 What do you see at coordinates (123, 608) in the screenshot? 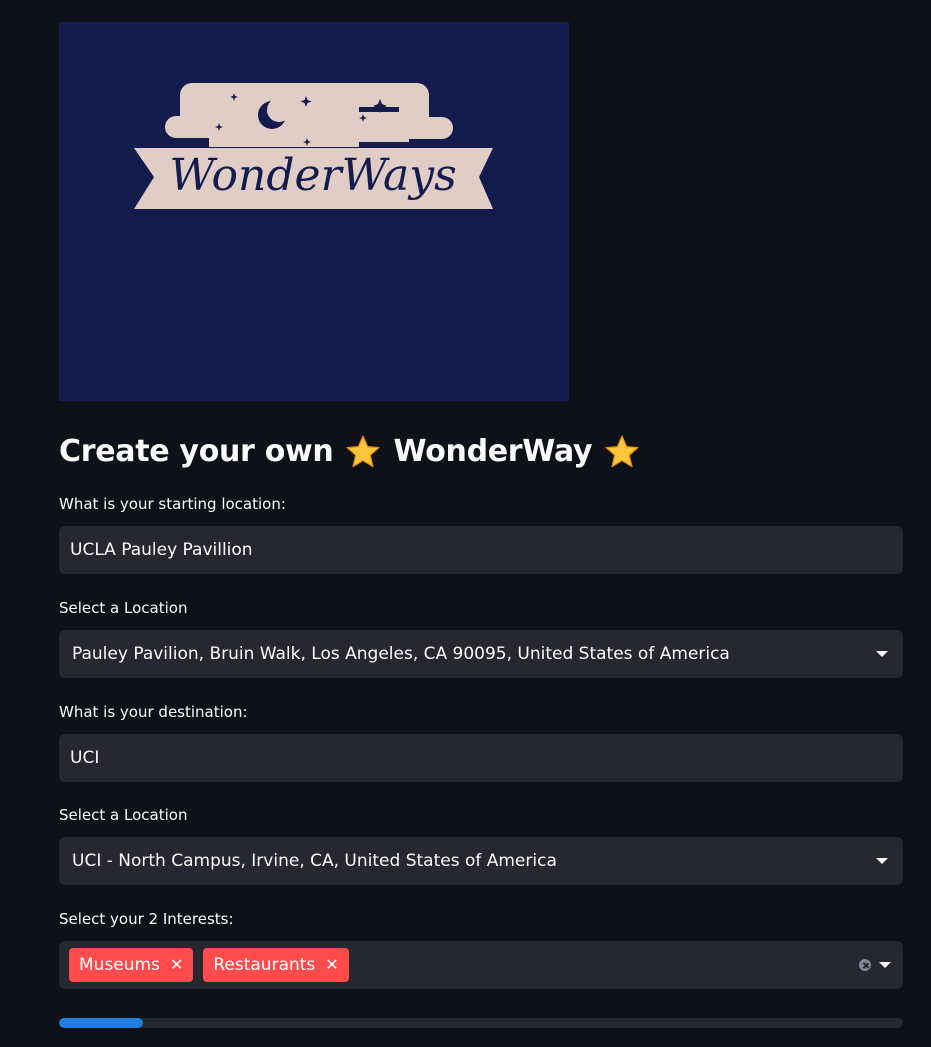
I see `start-select-label: Select a Location` at bounding box center [123, 608].